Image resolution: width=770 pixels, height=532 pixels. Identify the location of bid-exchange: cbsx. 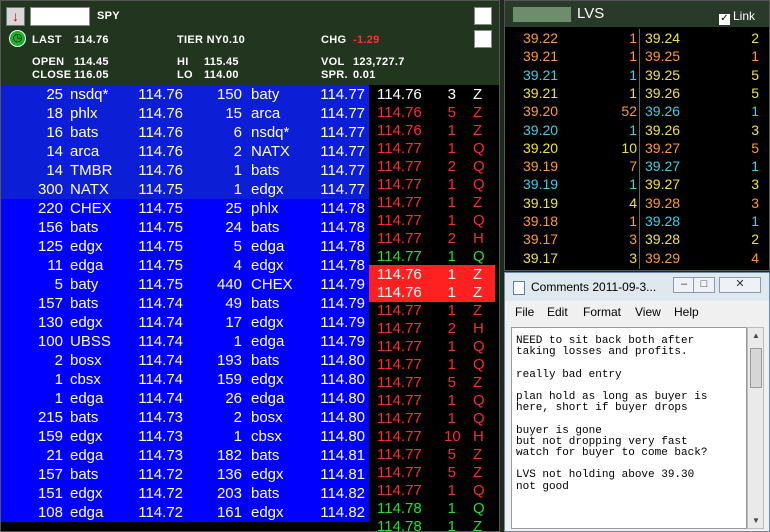
(85, 379).